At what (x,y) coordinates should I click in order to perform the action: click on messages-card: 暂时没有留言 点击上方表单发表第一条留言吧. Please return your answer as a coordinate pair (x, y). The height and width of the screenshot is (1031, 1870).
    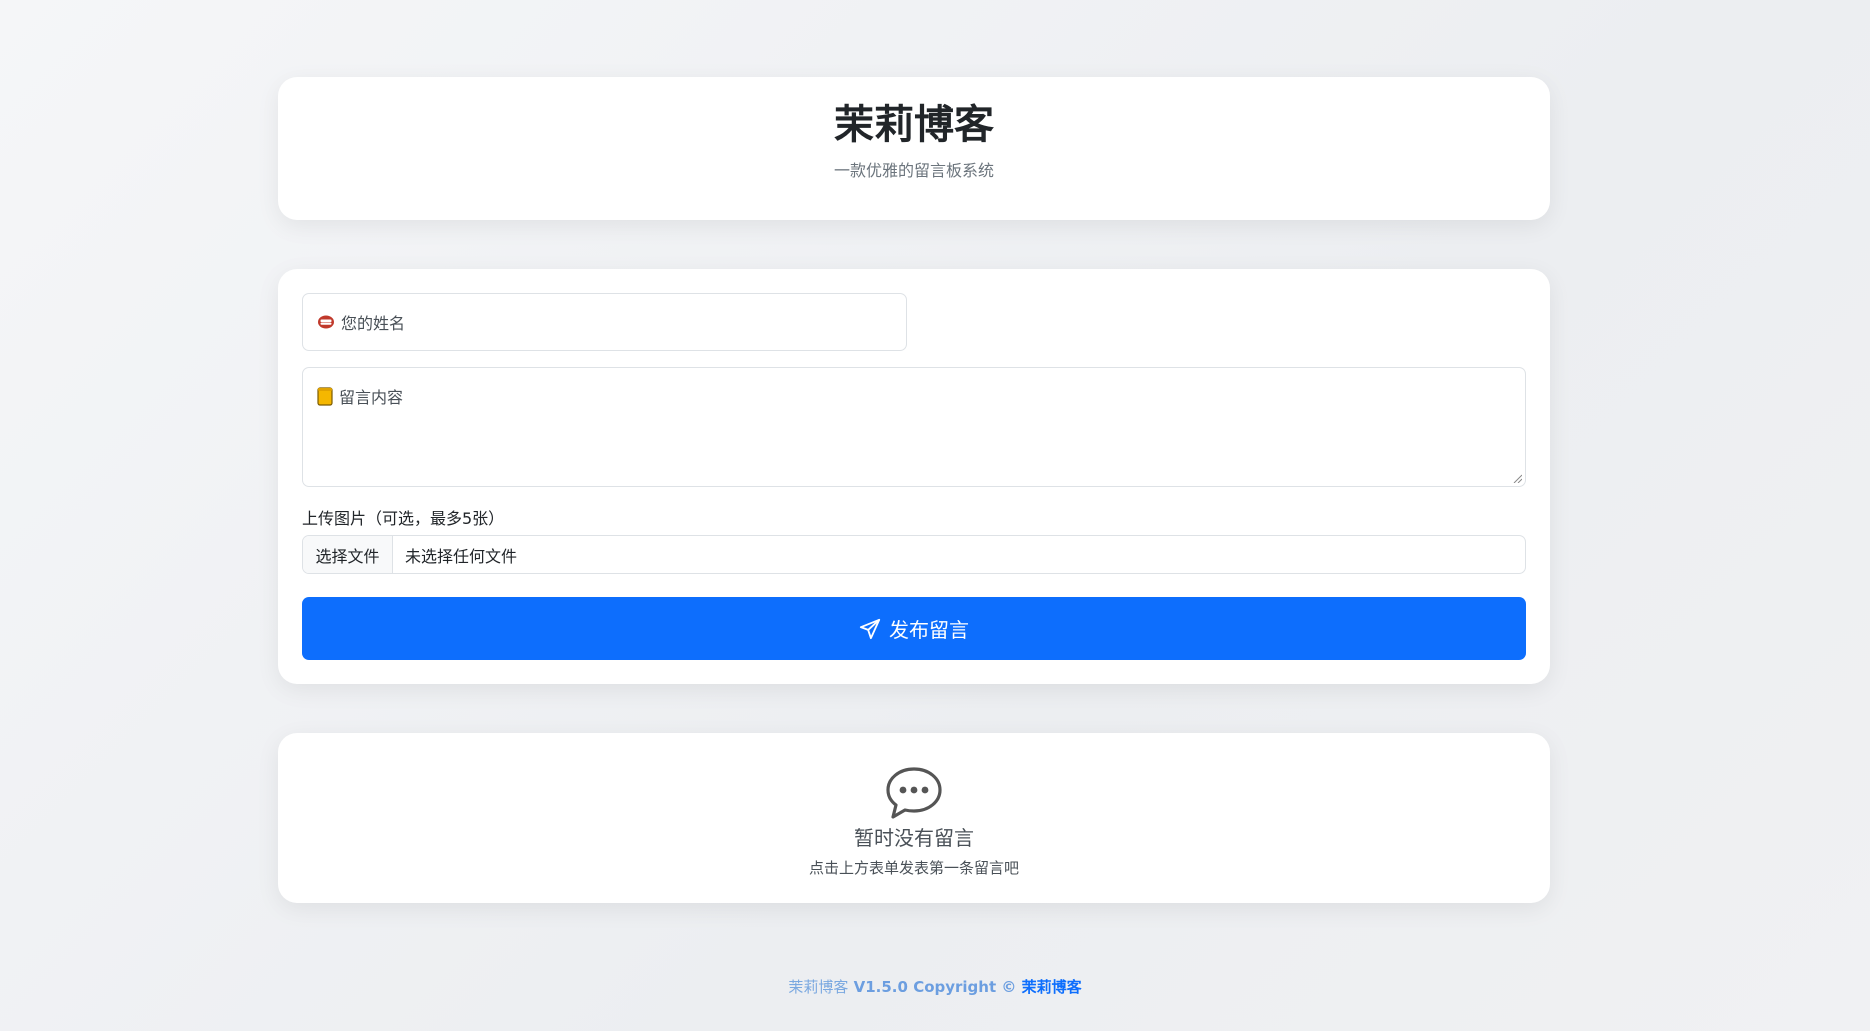
    Looking at the image, I should click on (914, 818).